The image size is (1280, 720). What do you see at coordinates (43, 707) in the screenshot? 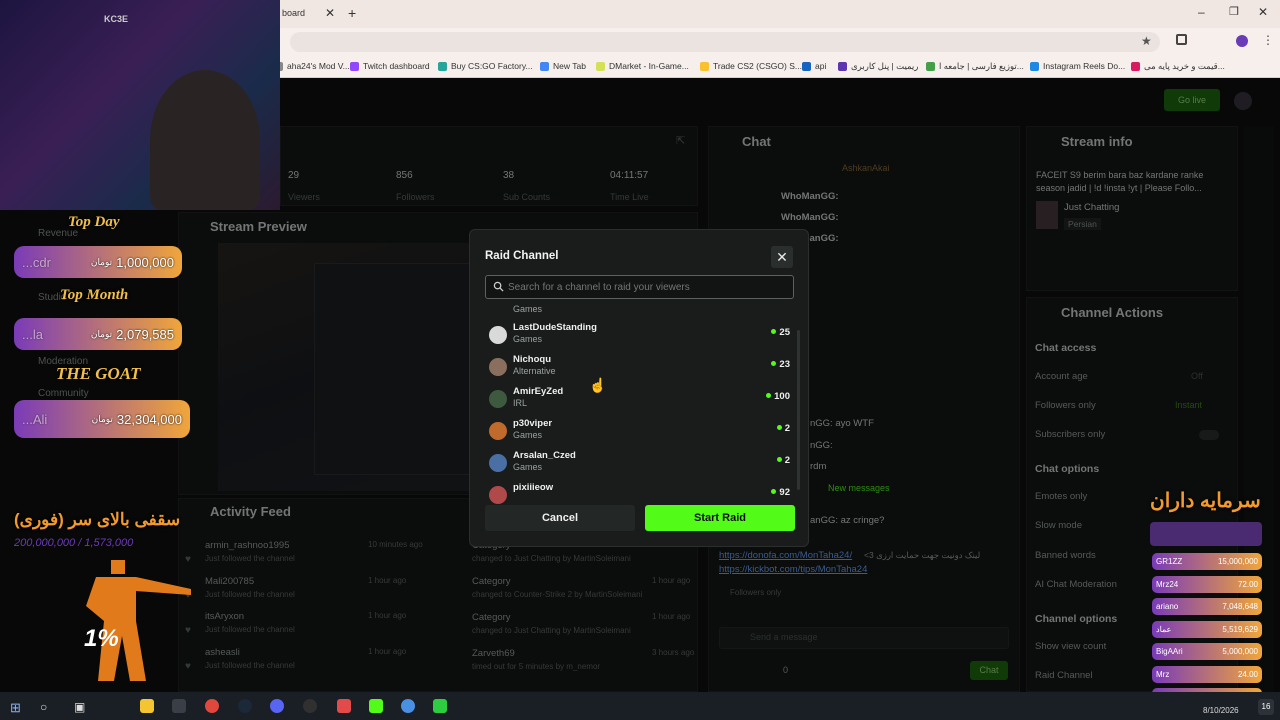
I see `search-icon: ○` at bounding box center [43, 707].